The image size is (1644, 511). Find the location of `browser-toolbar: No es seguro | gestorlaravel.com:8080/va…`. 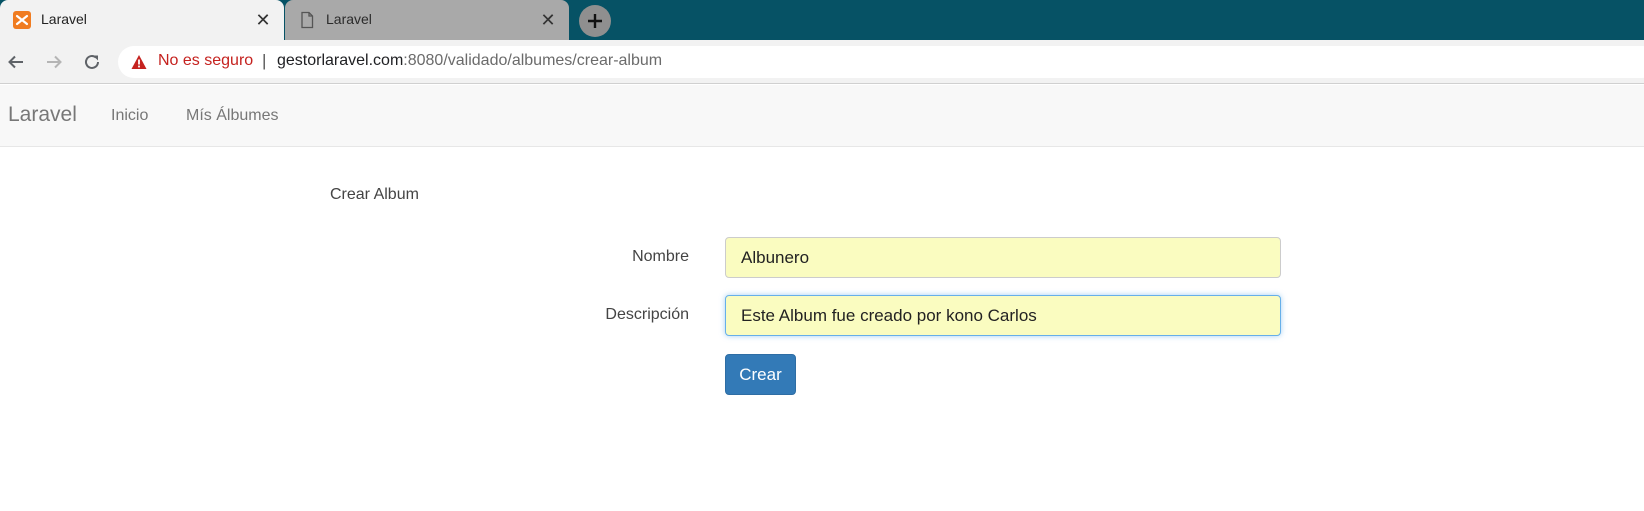

browser-toolbar: No es seguro | gestorlaravel.com:8080/va… is located at coordinates (822, 62).